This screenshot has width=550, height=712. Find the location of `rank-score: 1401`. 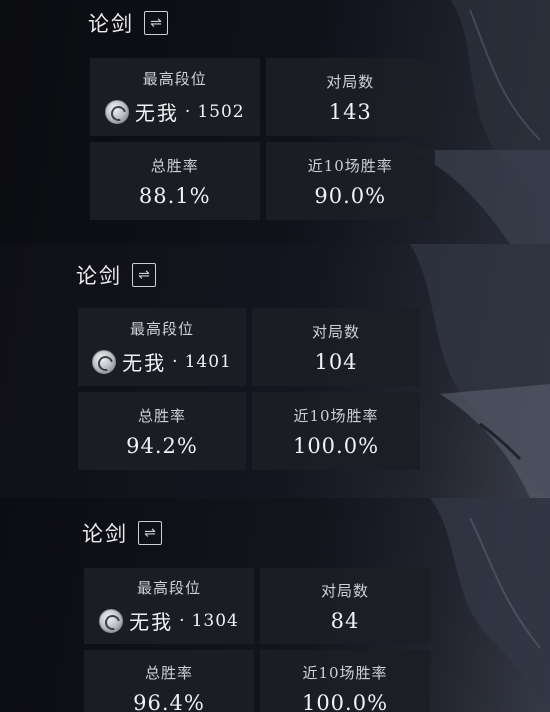

rank-score: 1401 is located at coordinates (208, 361).